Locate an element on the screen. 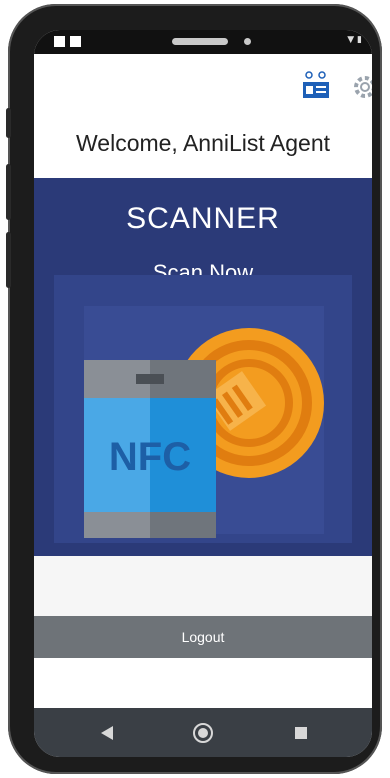 This screenshot has height=778, width=390. battery-icon: ▼ ▮ is located at coordinates (354, 40).